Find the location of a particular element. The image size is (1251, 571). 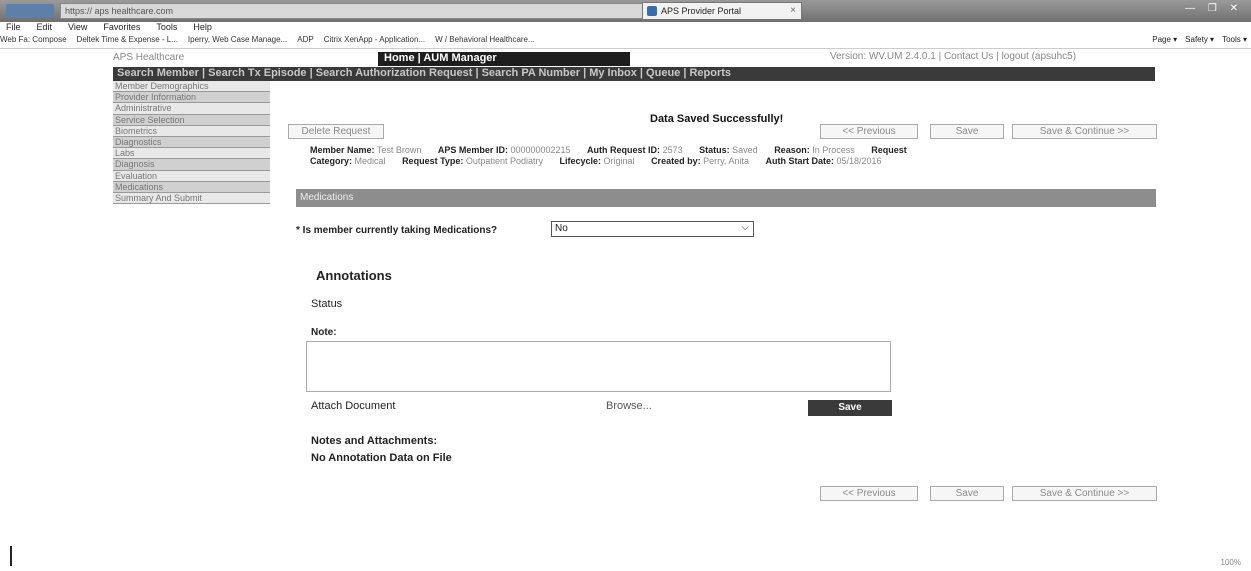

saved-message: Data Saved Successfully! is located at coordinates (717, 119).